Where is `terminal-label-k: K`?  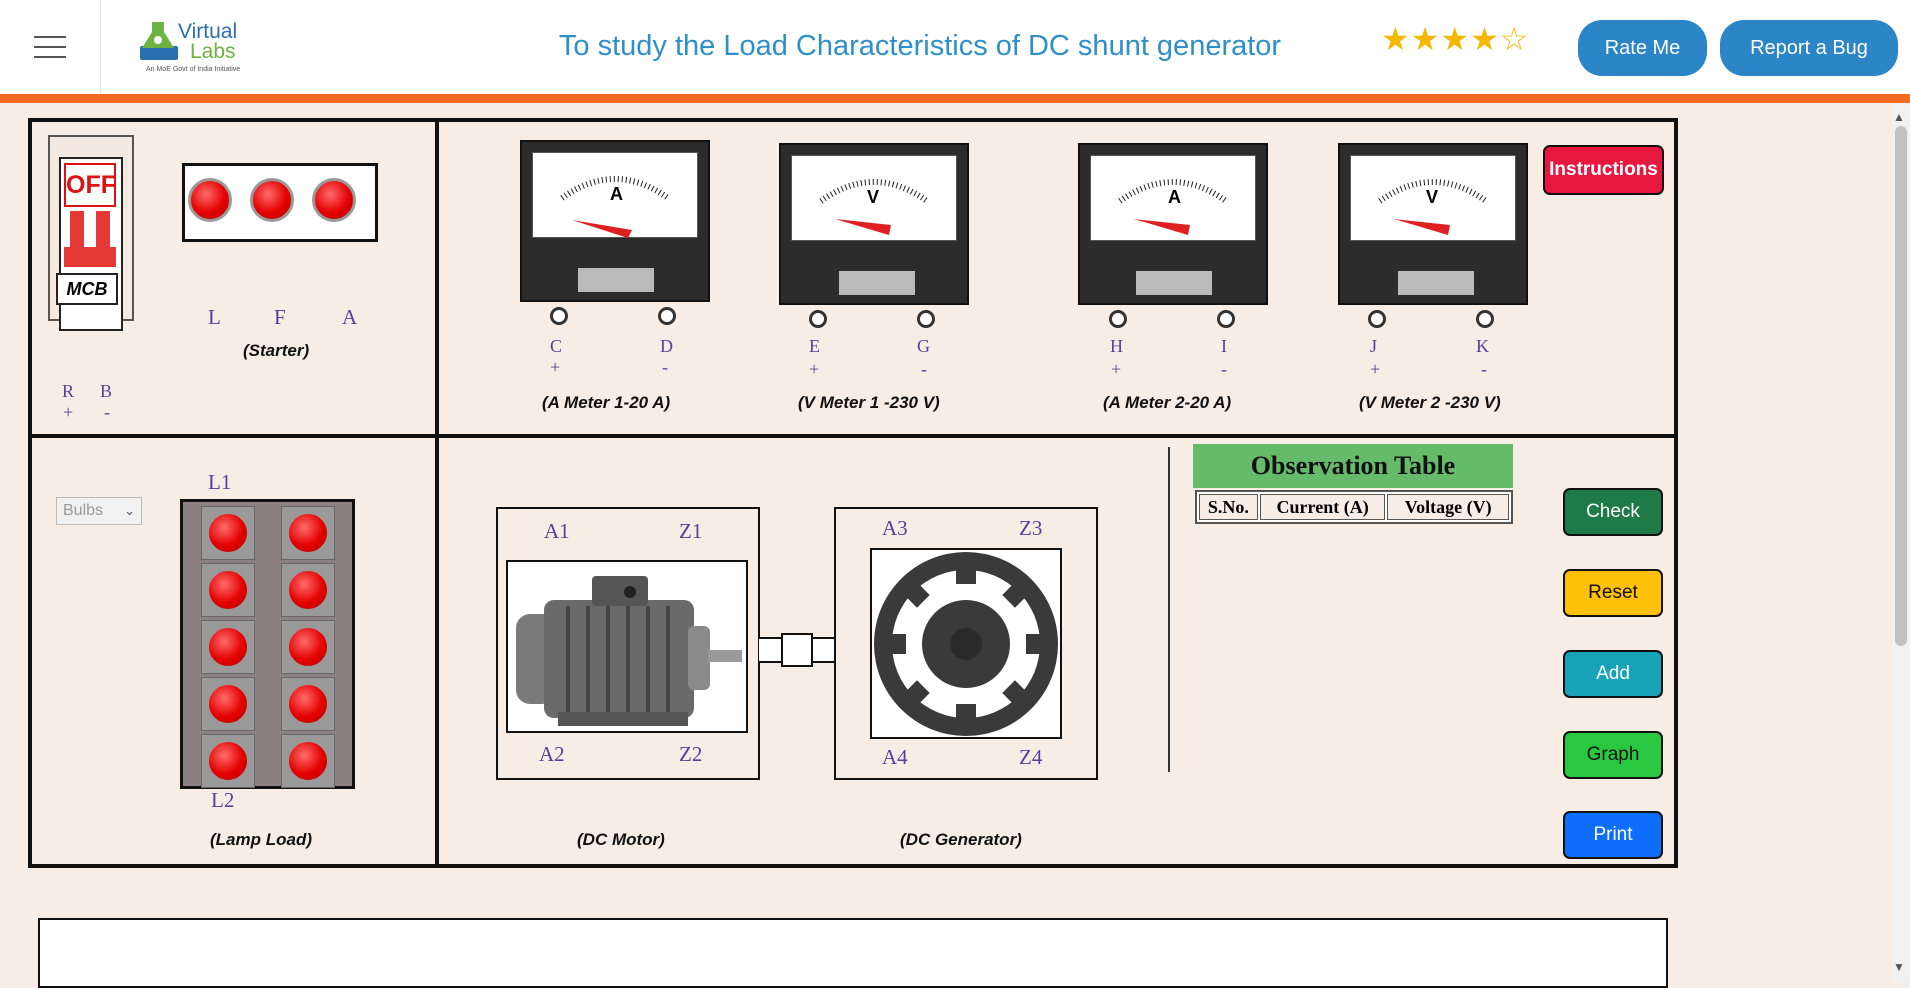
terminal-label-k: K is located at coordinates (1482, 346).